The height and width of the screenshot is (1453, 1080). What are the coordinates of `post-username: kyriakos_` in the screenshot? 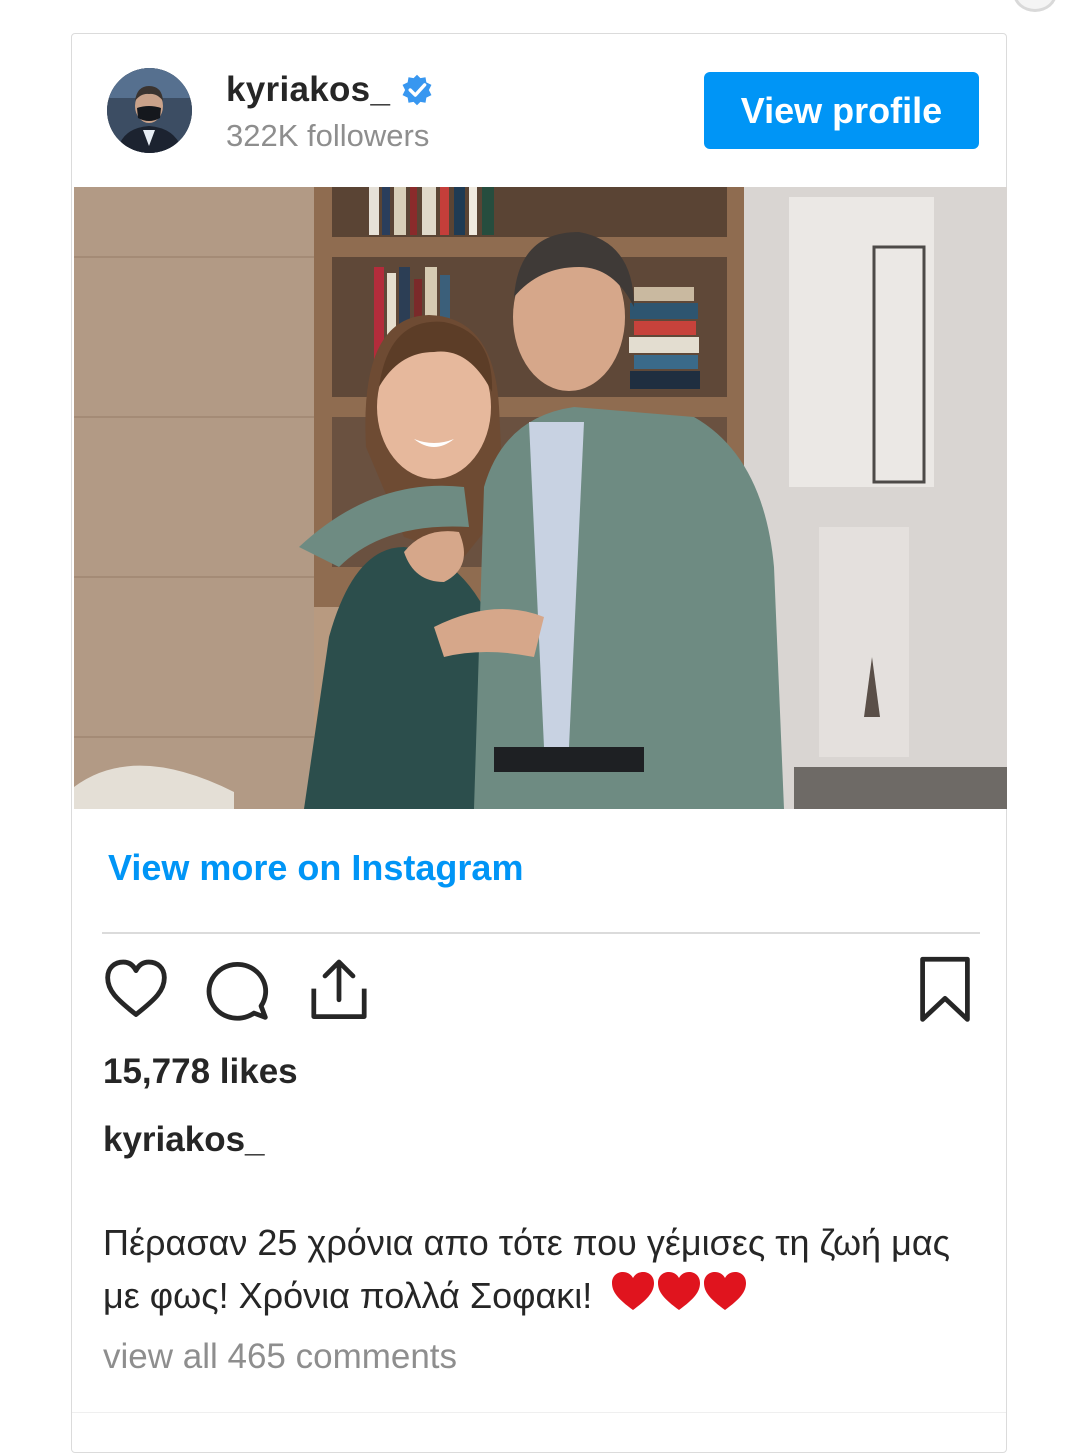 It's located at (308, 90).